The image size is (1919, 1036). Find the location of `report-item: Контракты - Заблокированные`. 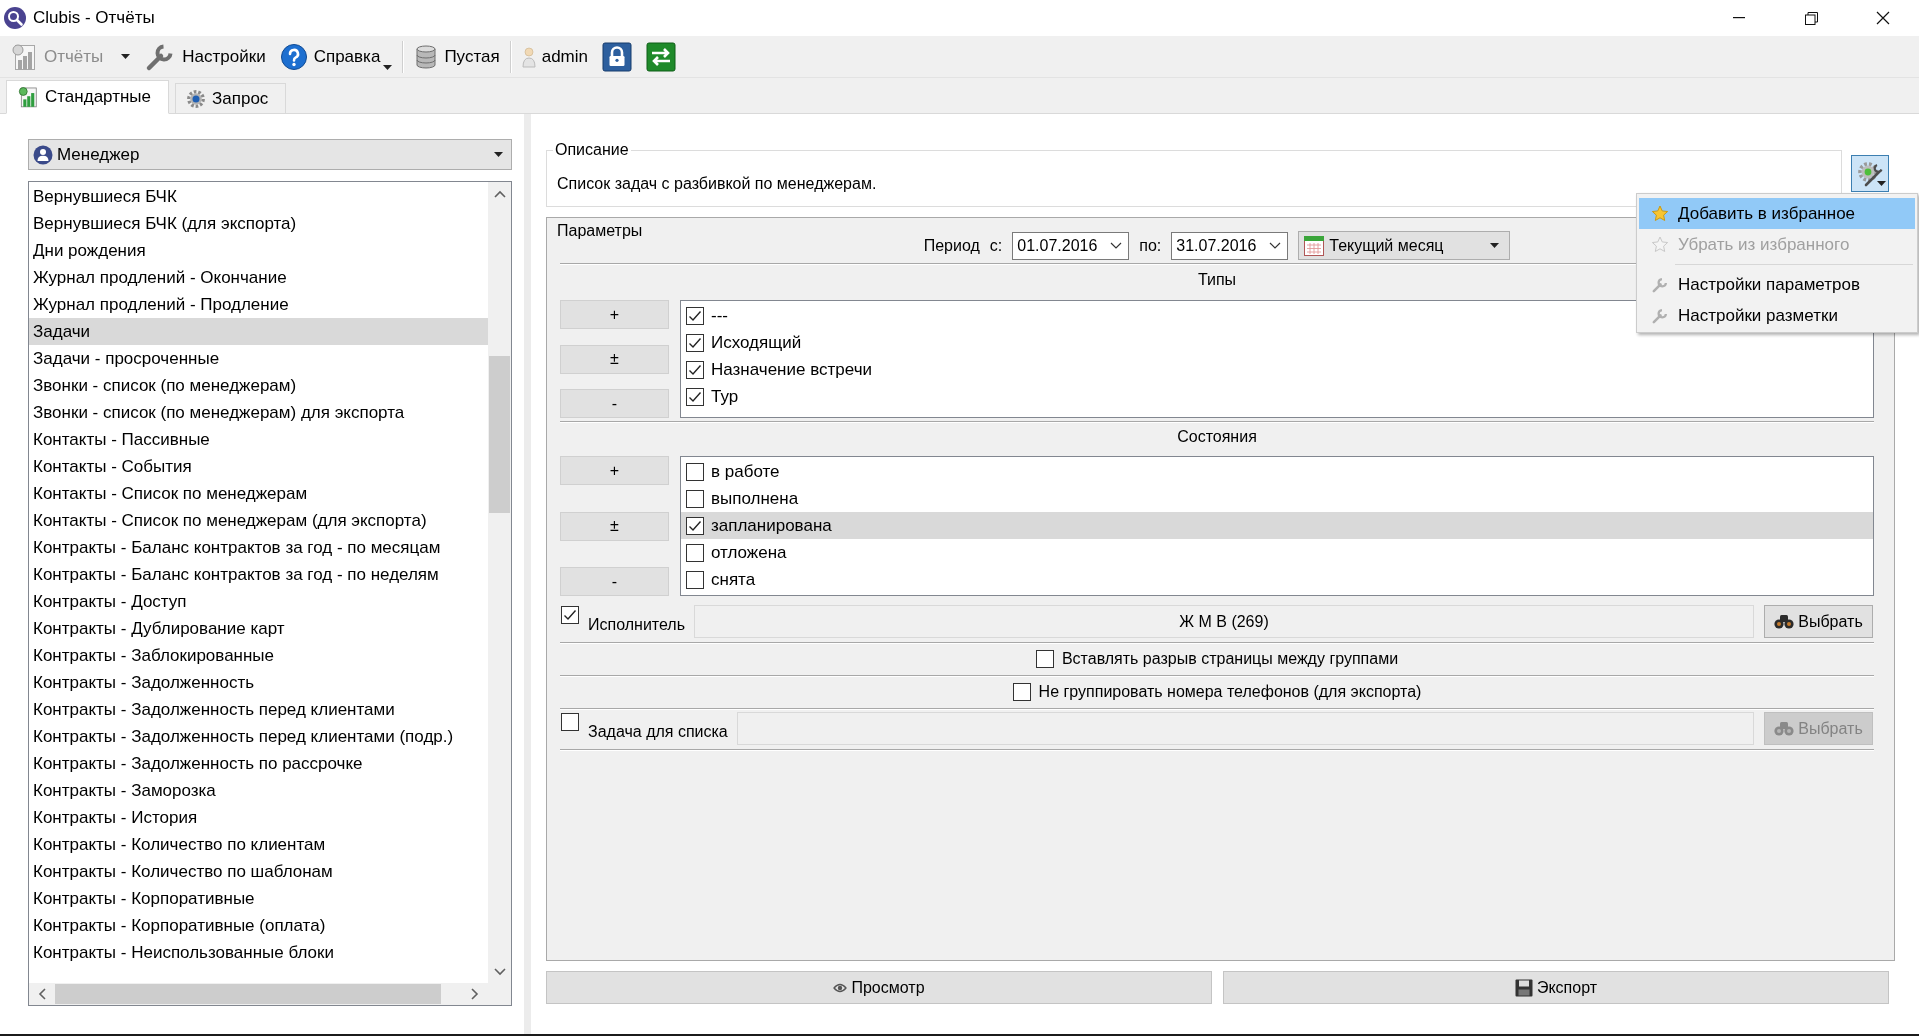

report-item: Контракты - Заблокированные is located at coordinates (258, 655).